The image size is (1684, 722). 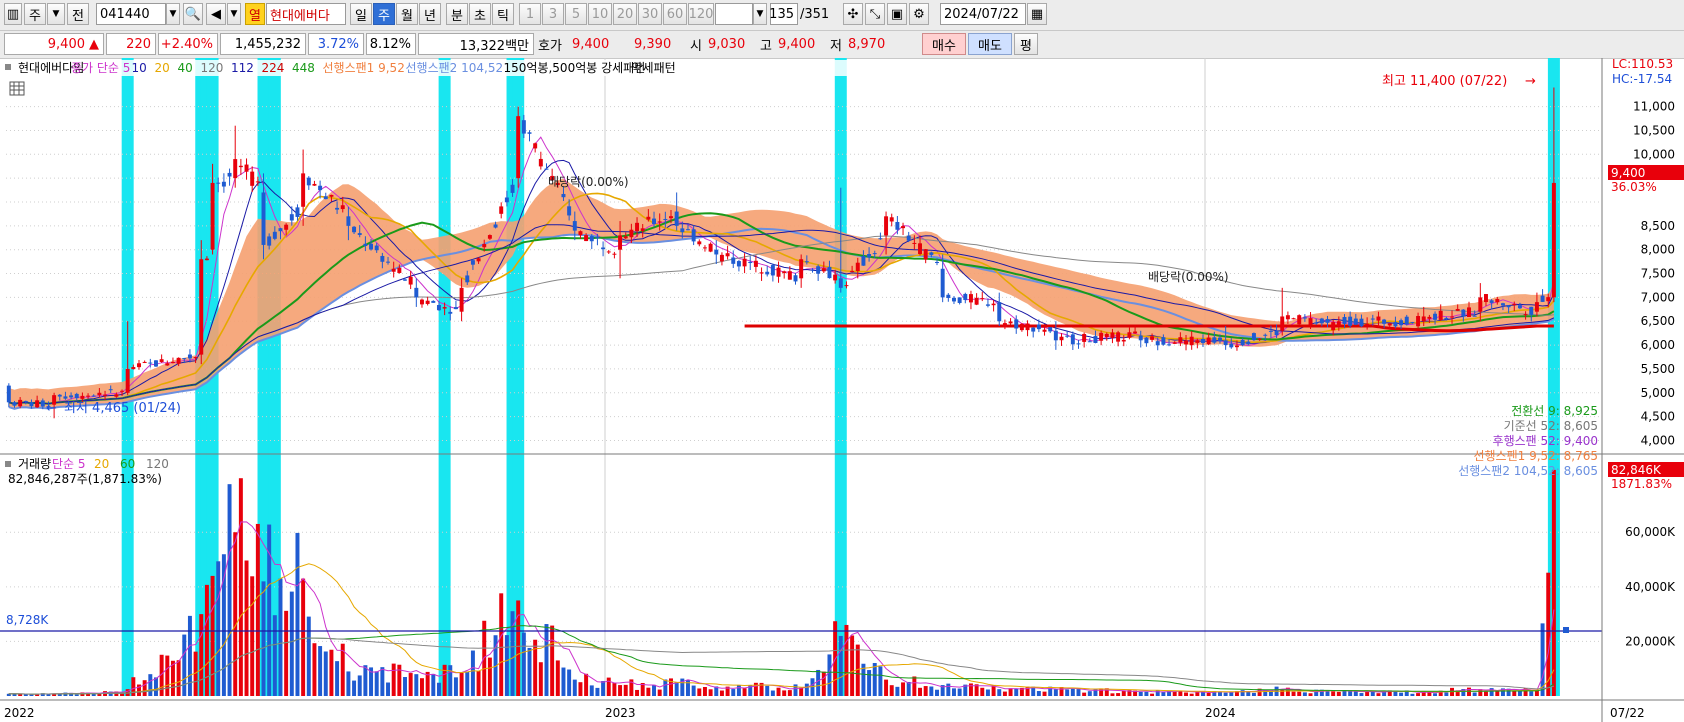 What do you see at coordinates (430, 14) in the screenshot?
I see `period-year: 년` at bounding box center [430, 14].